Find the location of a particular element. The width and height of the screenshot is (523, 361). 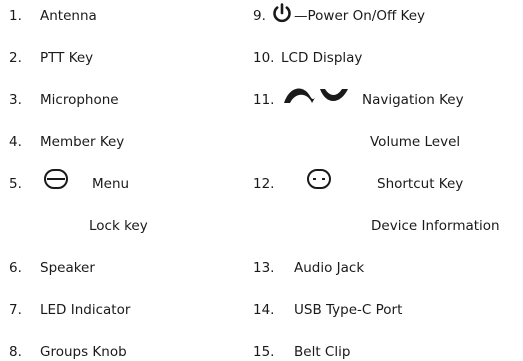

item-number: 8. is located at coordinates (15, 352).